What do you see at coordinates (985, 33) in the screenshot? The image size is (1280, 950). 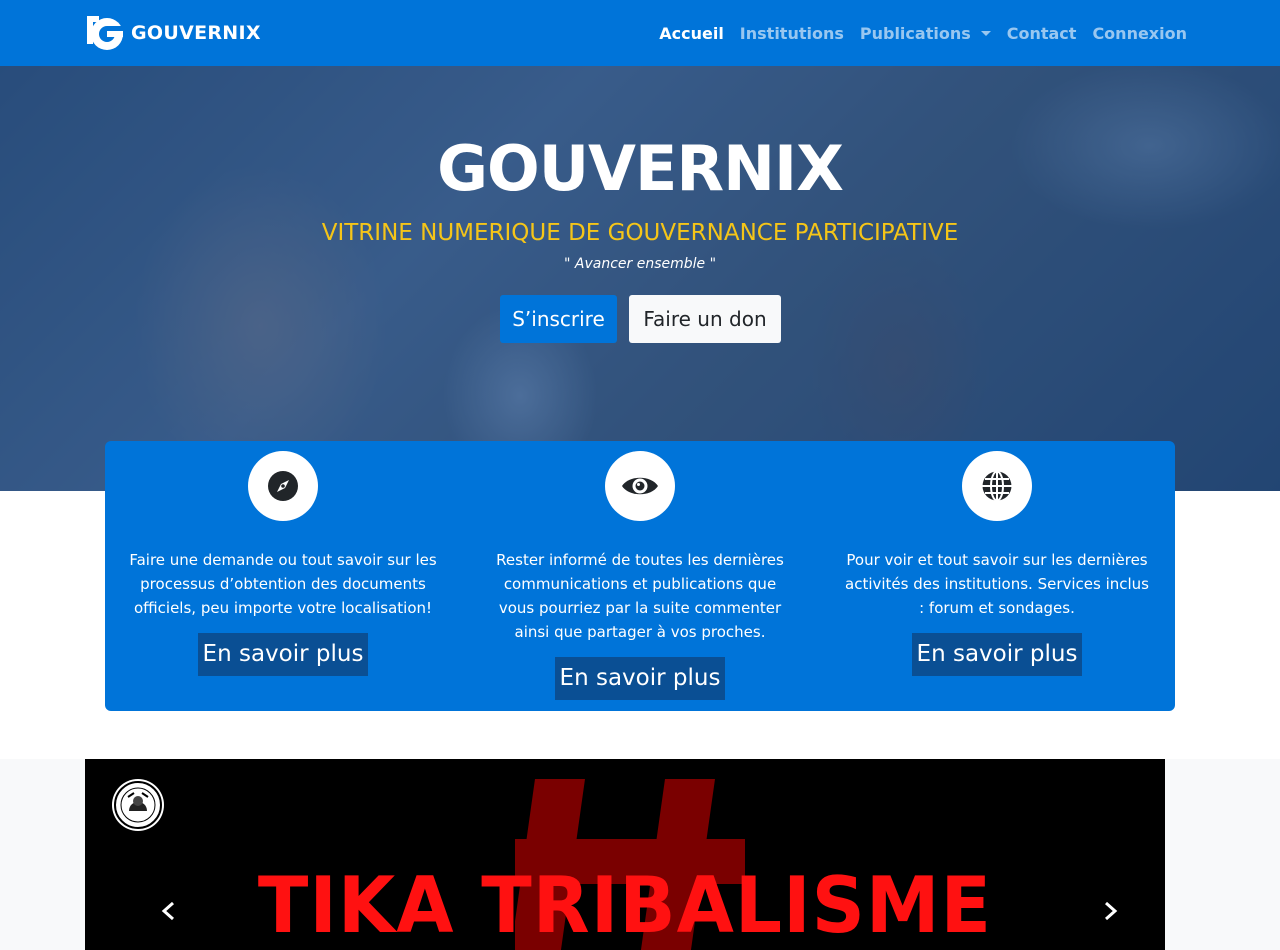 I see `chevron-down-icon` at bounding box center [985, 33].